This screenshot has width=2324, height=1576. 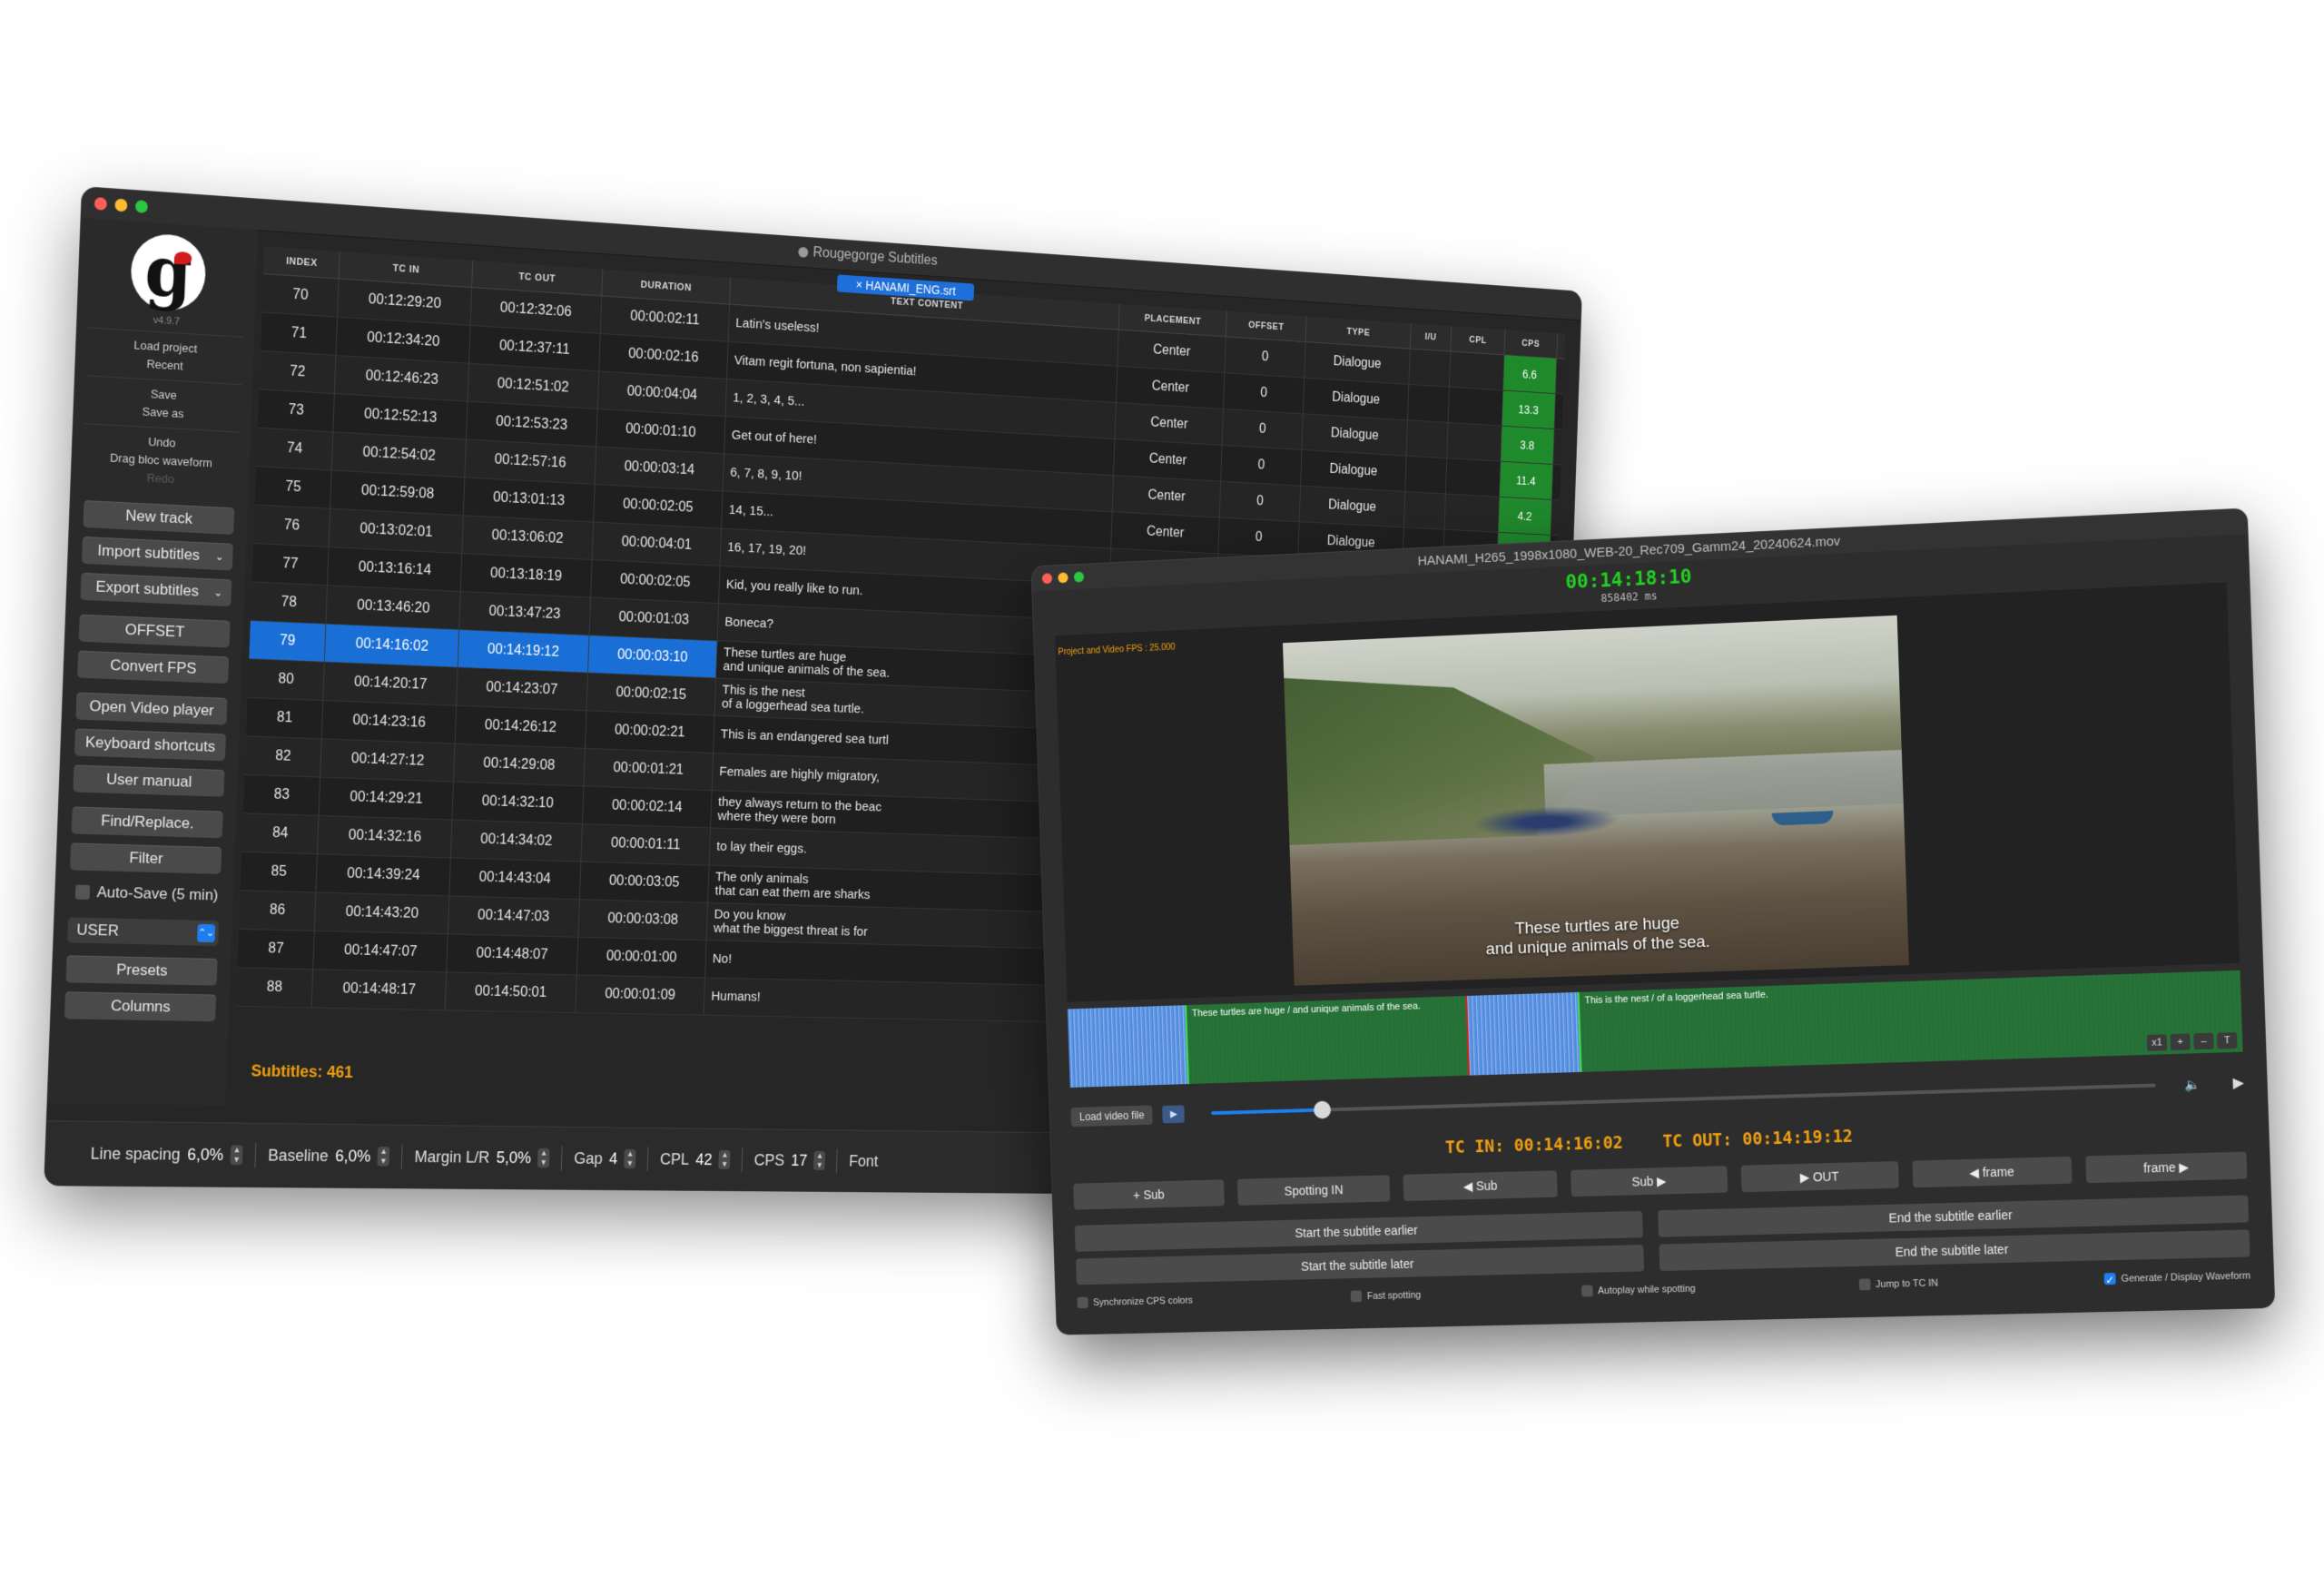 I want to click on option-checkbox: ✓ Generate / Display Waveform, so click(x=2177, y=1278).